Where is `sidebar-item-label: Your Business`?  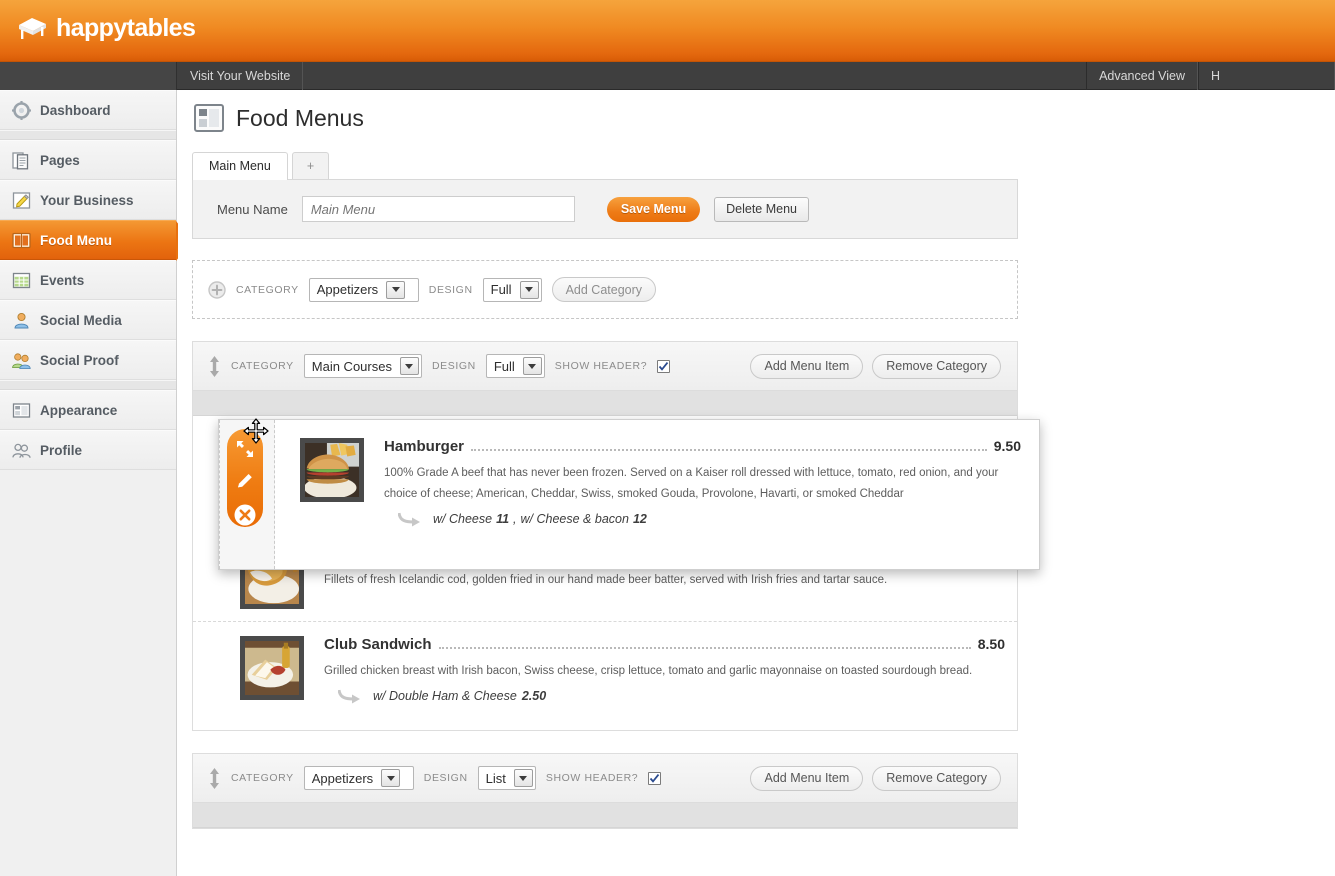 sidebar-item-label: Your Business is located at coordinates (87, 200).